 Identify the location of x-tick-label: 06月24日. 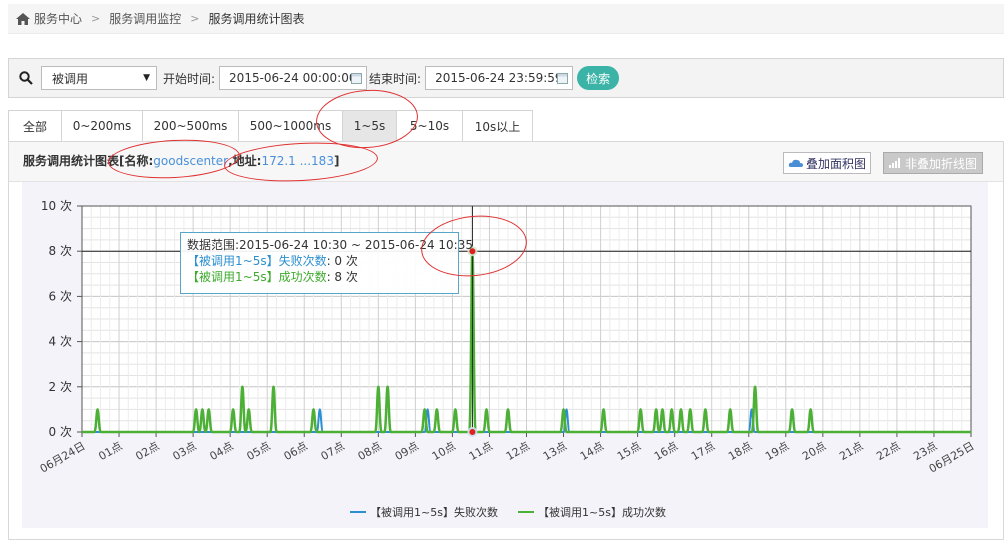
(63, 457).